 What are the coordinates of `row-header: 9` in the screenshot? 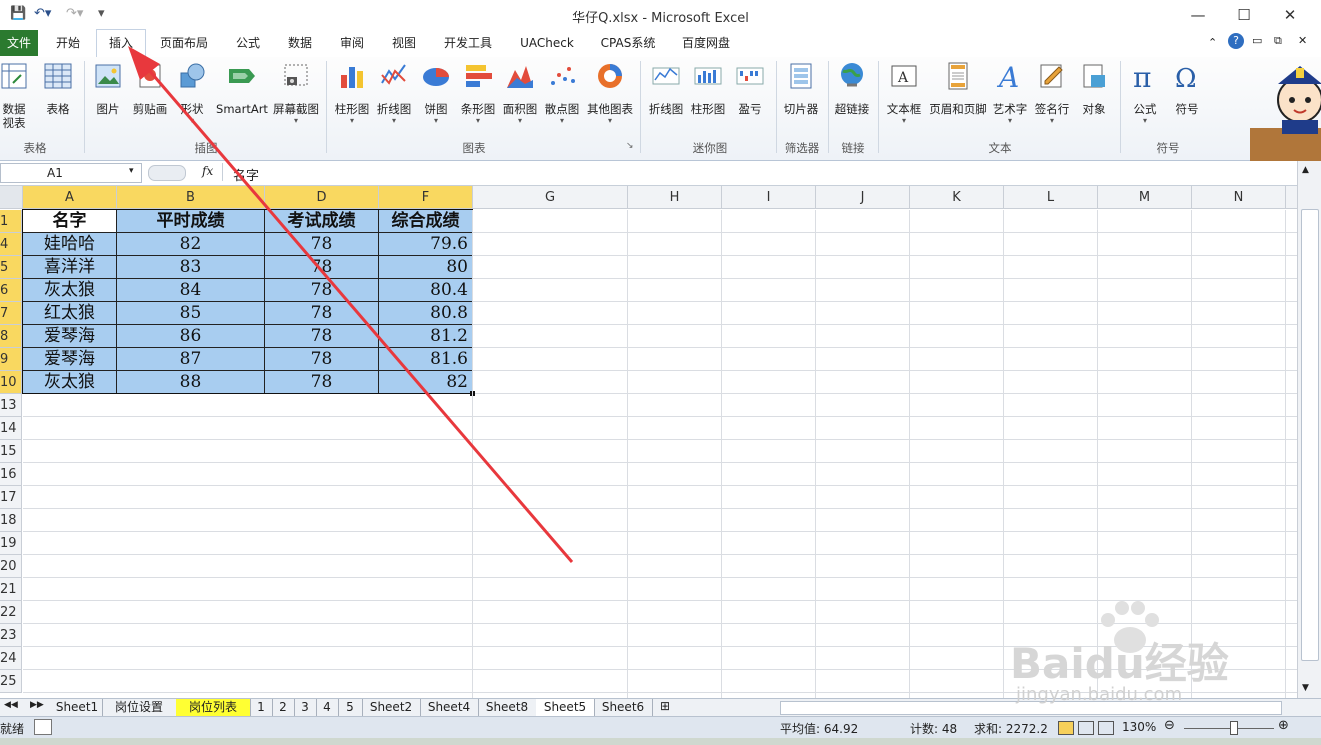 It's located at (11, 359).